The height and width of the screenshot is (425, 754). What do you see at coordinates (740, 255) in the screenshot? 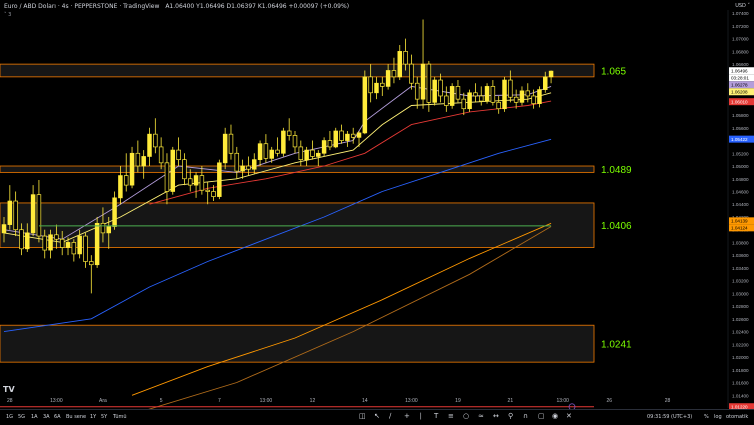
I see `price-tick-19: 1.03600` at bounding box center [740, 255].